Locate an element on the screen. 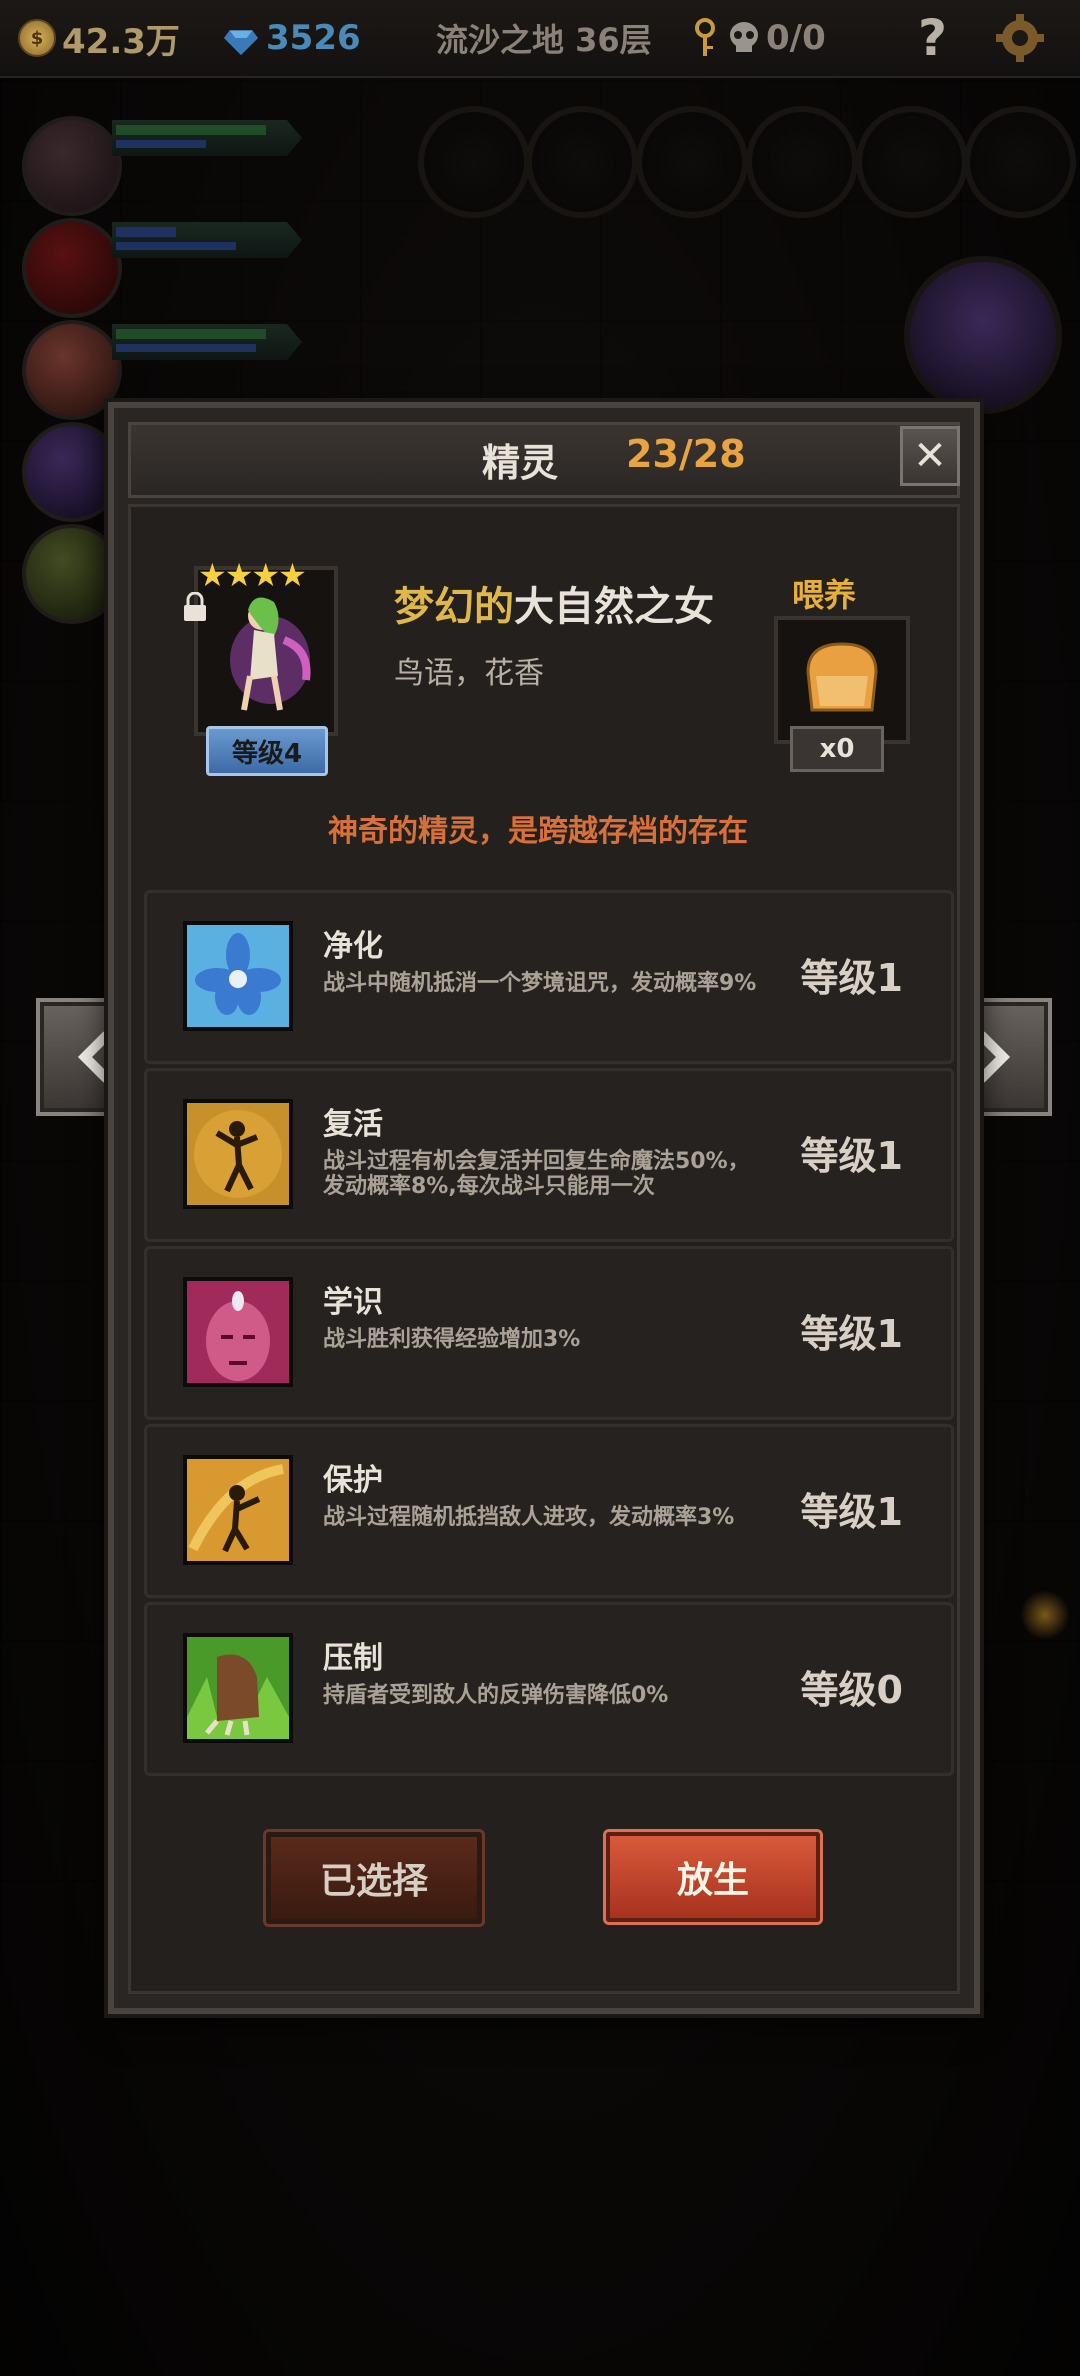 The width and height of the screenshot is (1080, 2376). skill-name: 学识 is located at coordinates (353, 1302).